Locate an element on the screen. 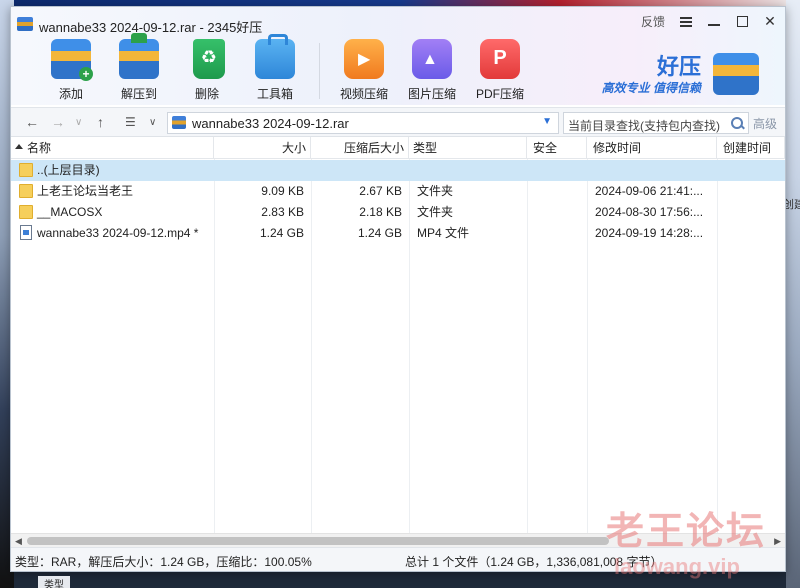 The height and width of the screenshot is (588, 800). scrollbar-thumb is located at coordinates (318, 541).